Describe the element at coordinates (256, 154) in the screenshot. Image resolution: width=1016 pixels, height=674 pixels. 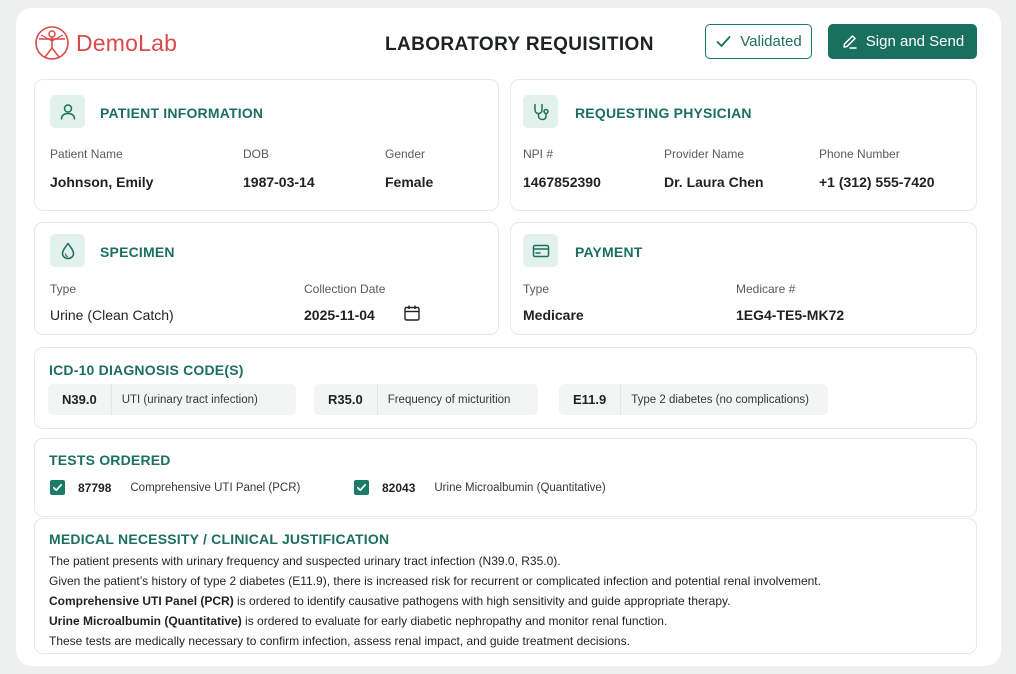
I see `dob-label: DOB` at that location.